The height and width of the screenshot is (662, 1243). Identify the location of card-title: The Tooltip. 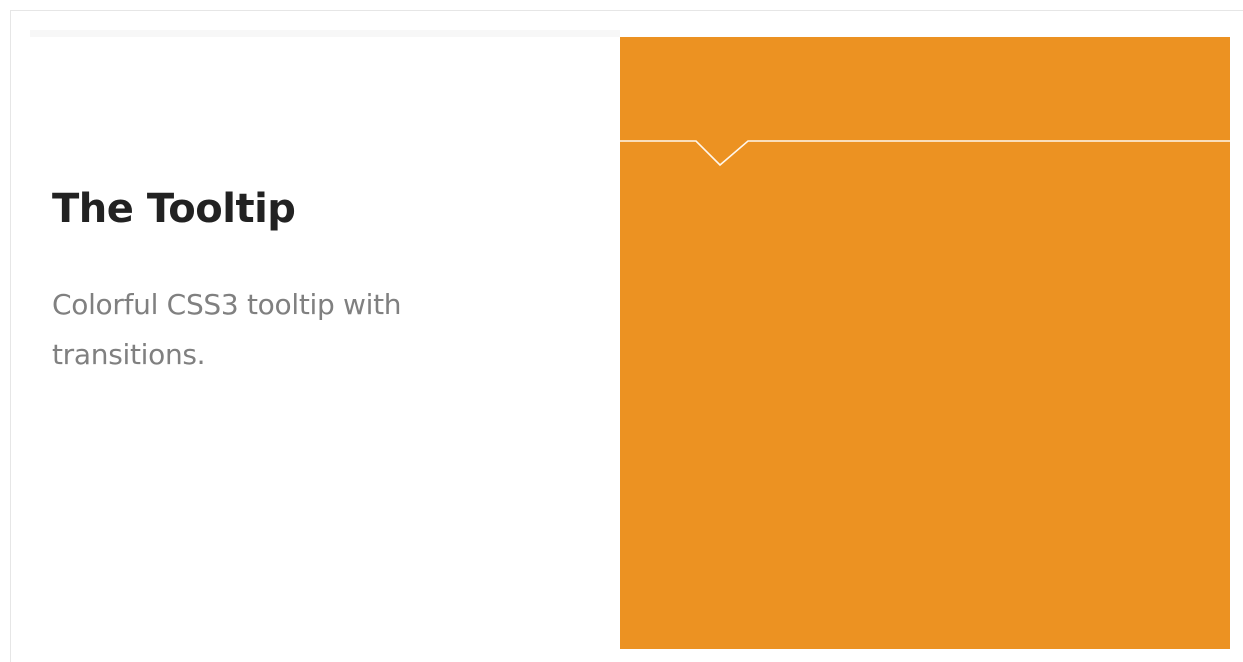
(174, 209).